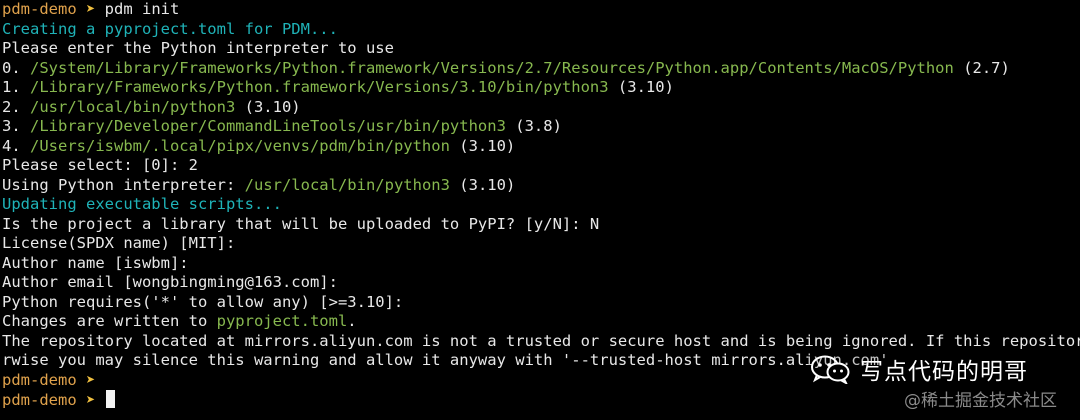 The height and width of the screenshot is (420, 1080). What do you see at coordinates (16, 106) in the screenshot?
I see `terminal-text-segment: 2.` at bounding box center [16, 106].